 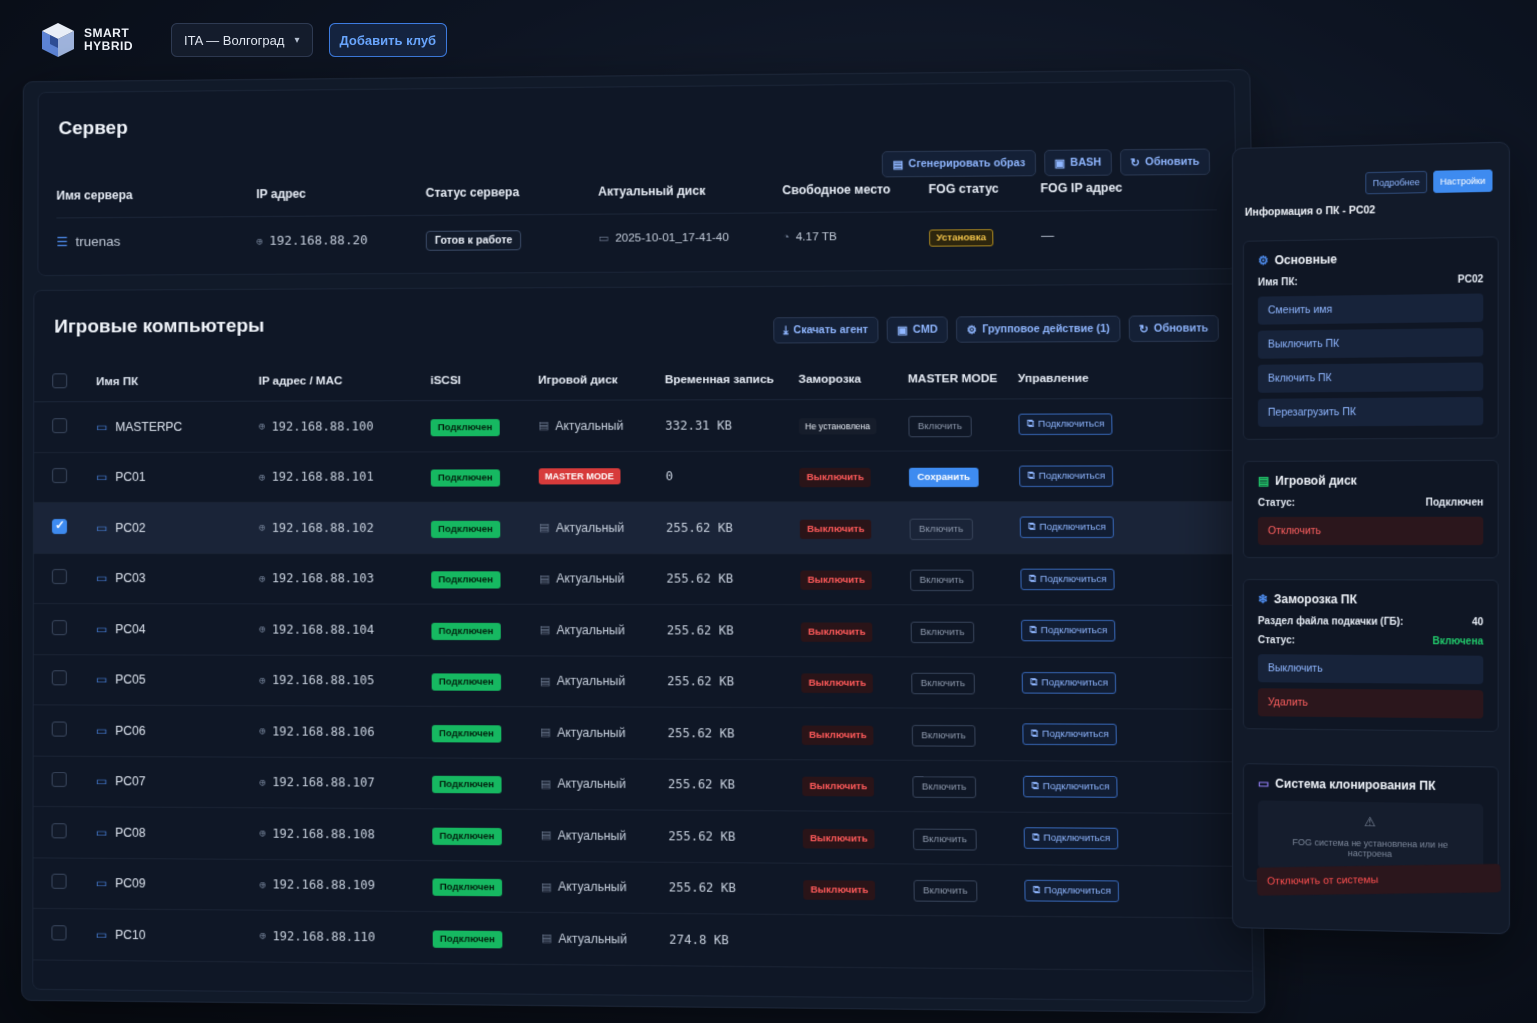 I want to click on tab-settings: Настройки, so click(x=1463, y=181).